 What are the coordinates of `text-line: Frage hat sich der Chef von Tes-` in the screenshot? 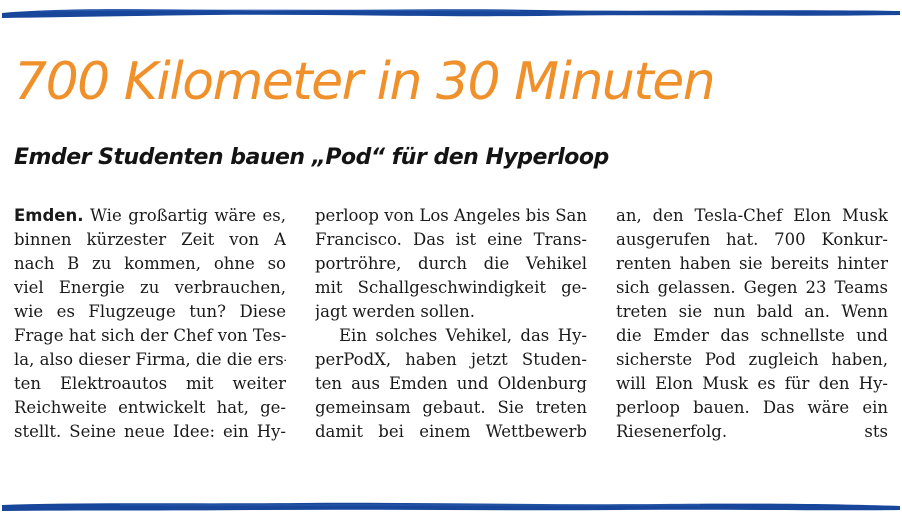 It's located at (150, 335).